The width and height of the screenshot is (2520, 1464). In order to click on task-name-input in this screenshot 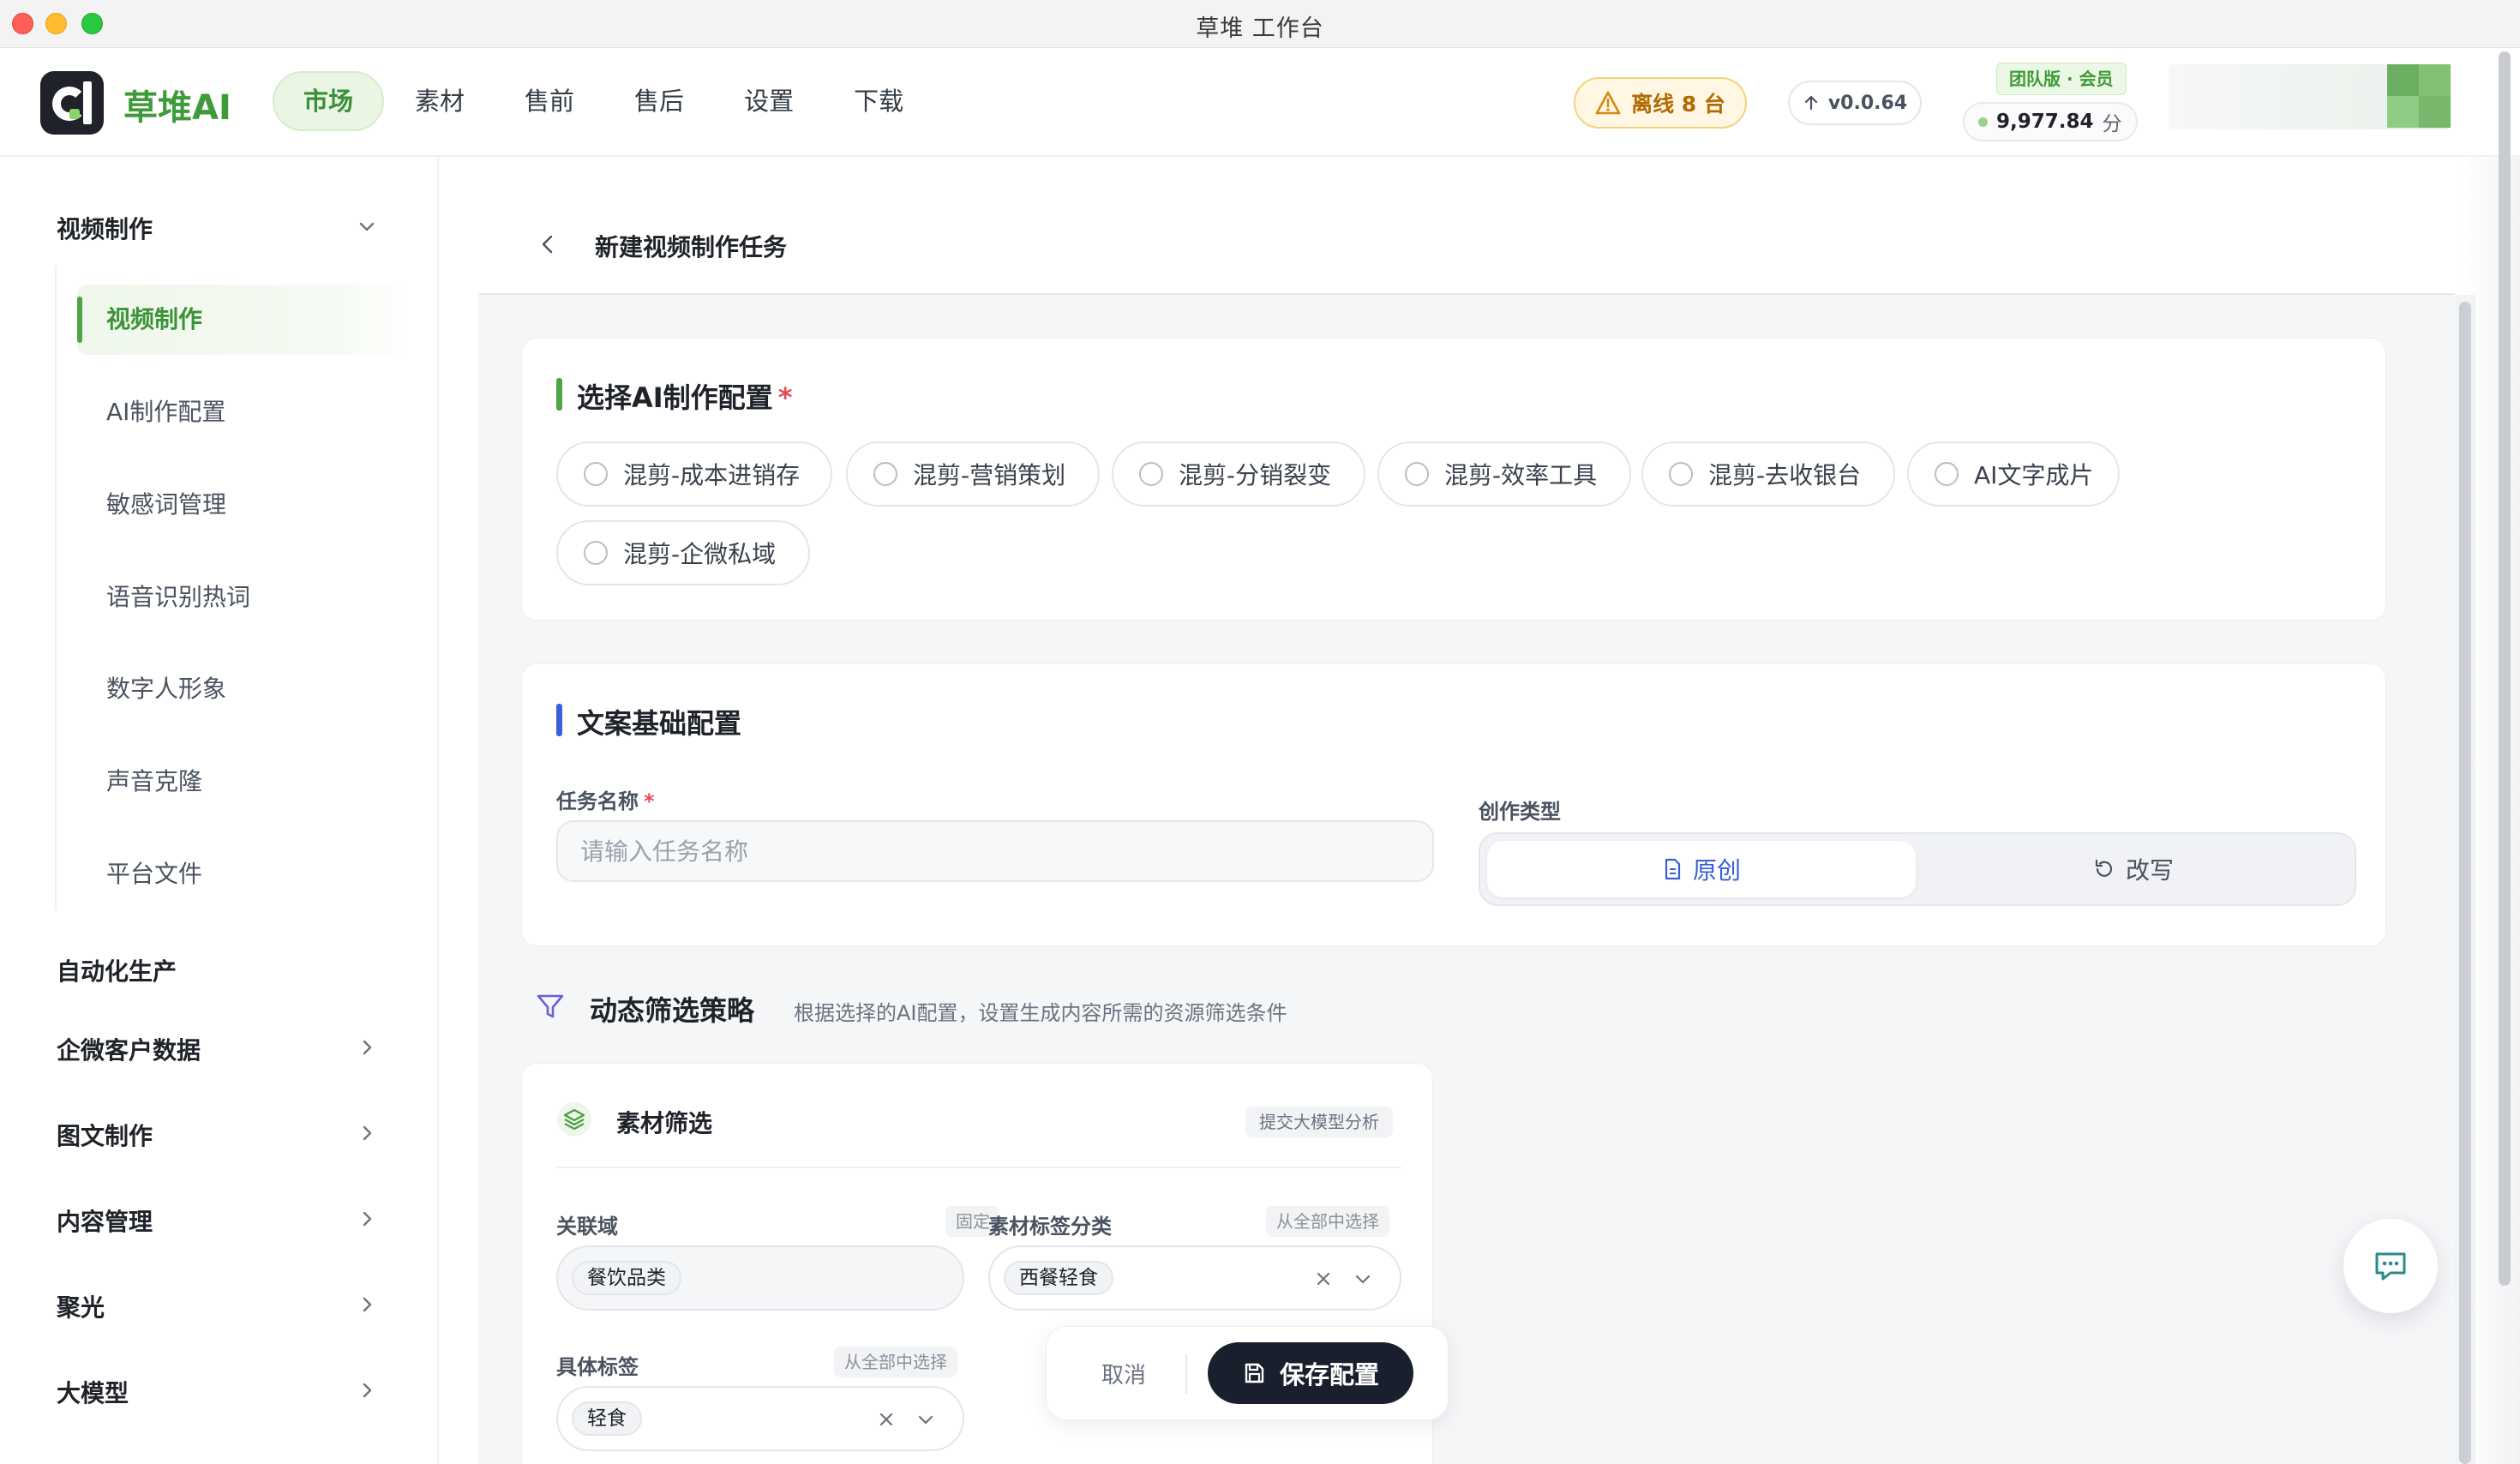, I will do `click(995, 851)`.